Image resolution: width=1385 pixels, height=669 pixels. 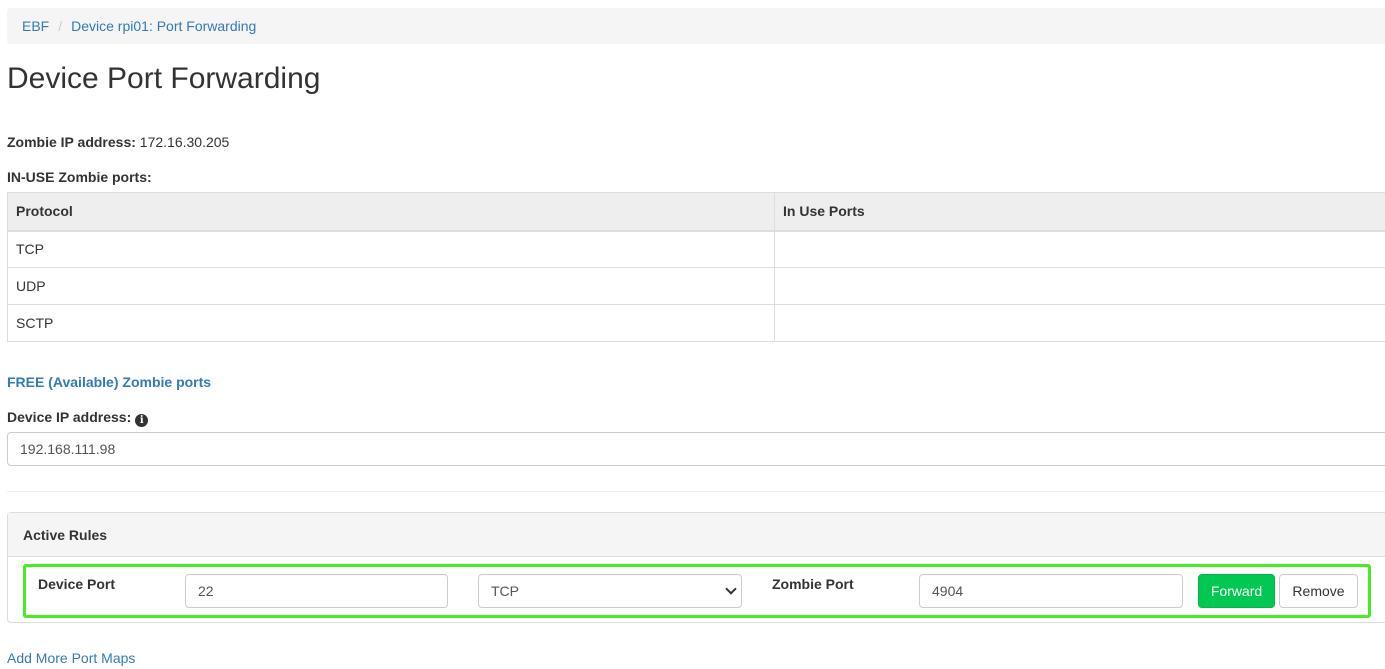 I want to click on protocol-select: TCP, so click(x=610, y=591).